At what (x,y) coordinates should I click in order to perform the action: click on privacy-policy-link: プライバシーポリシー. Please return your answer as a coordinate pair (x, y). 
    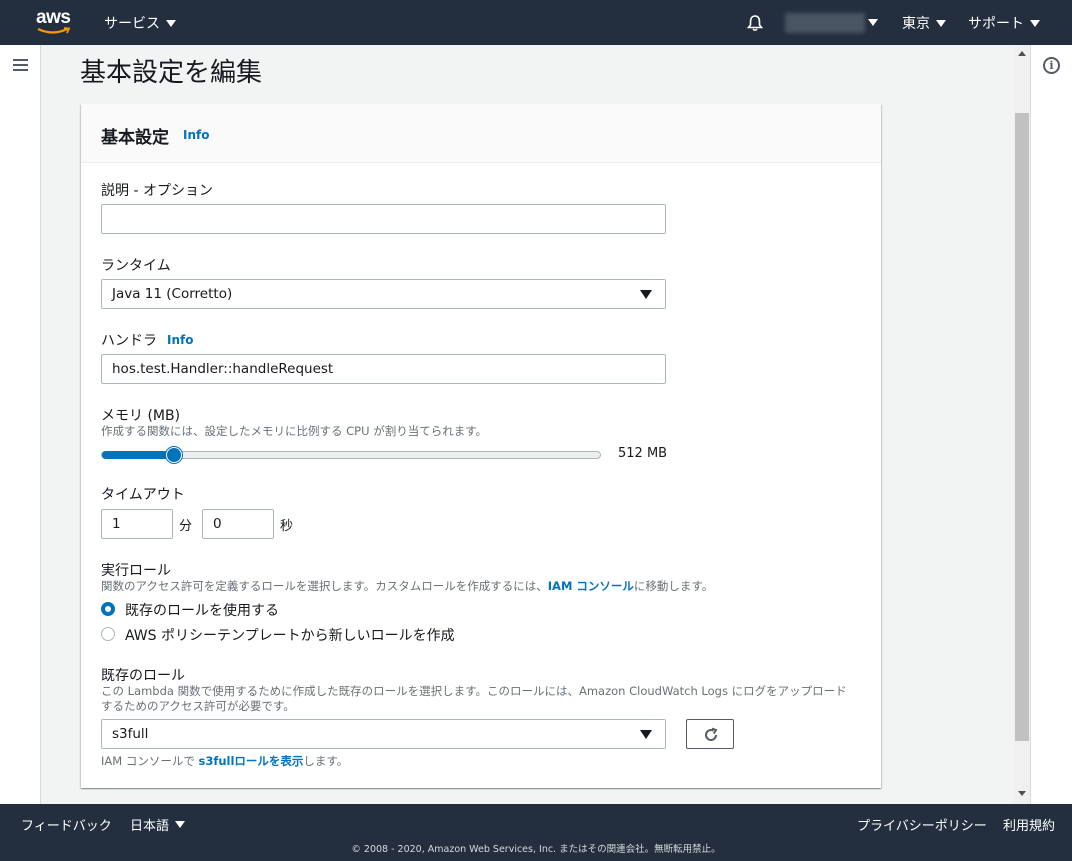
    Looking at the image, I should click on (922, 824).